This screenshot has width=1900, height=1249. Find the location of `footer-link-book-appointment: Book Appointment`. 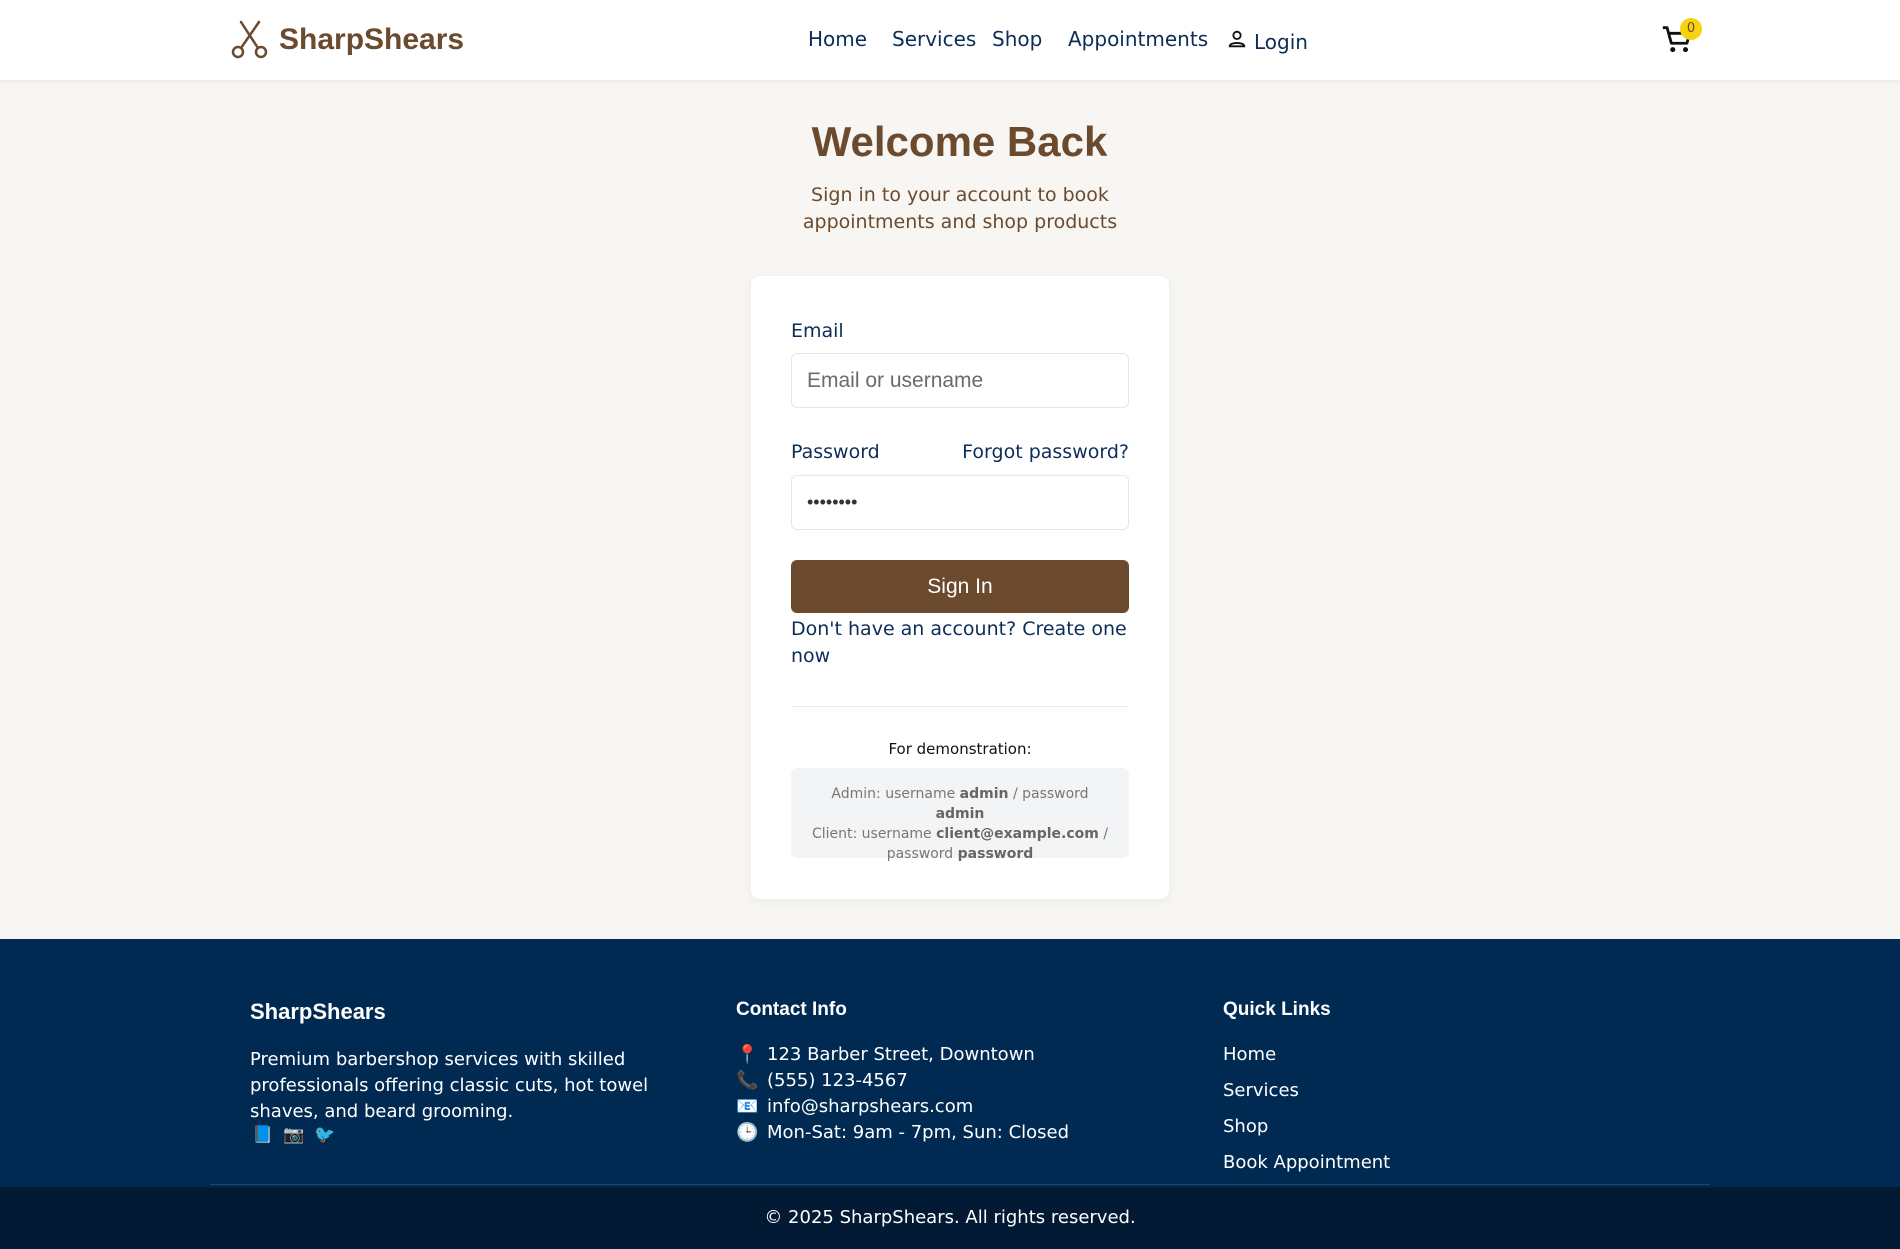

footer-link-book-appointment: Book Appointment is located at coordinates (1306, 1162).